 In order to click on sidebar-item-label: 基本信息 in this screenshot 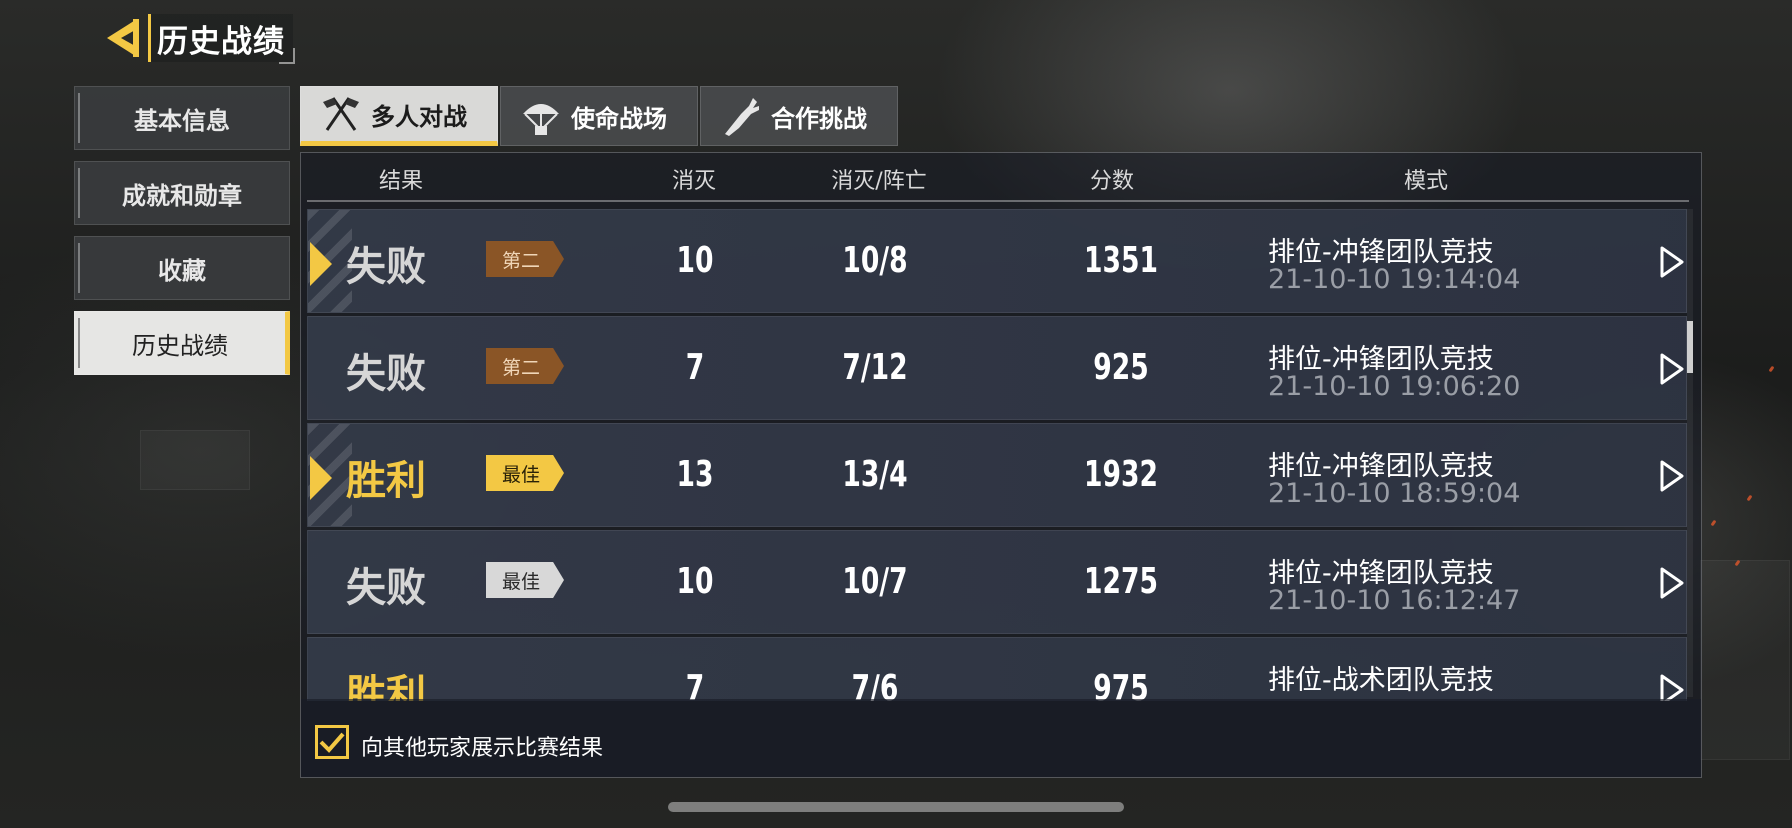, I will do `click(182, 120)`.